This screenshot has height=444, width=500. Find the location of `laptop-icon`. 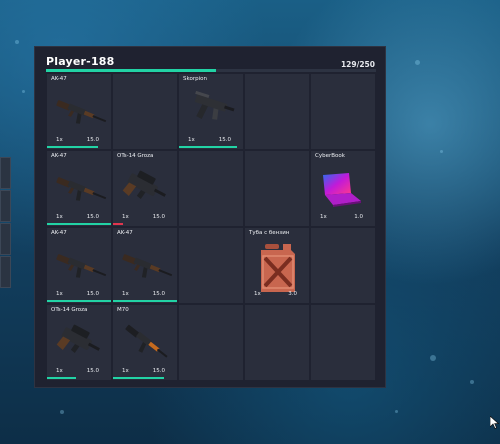

laptop-icon is located at coordinates (341, 192).